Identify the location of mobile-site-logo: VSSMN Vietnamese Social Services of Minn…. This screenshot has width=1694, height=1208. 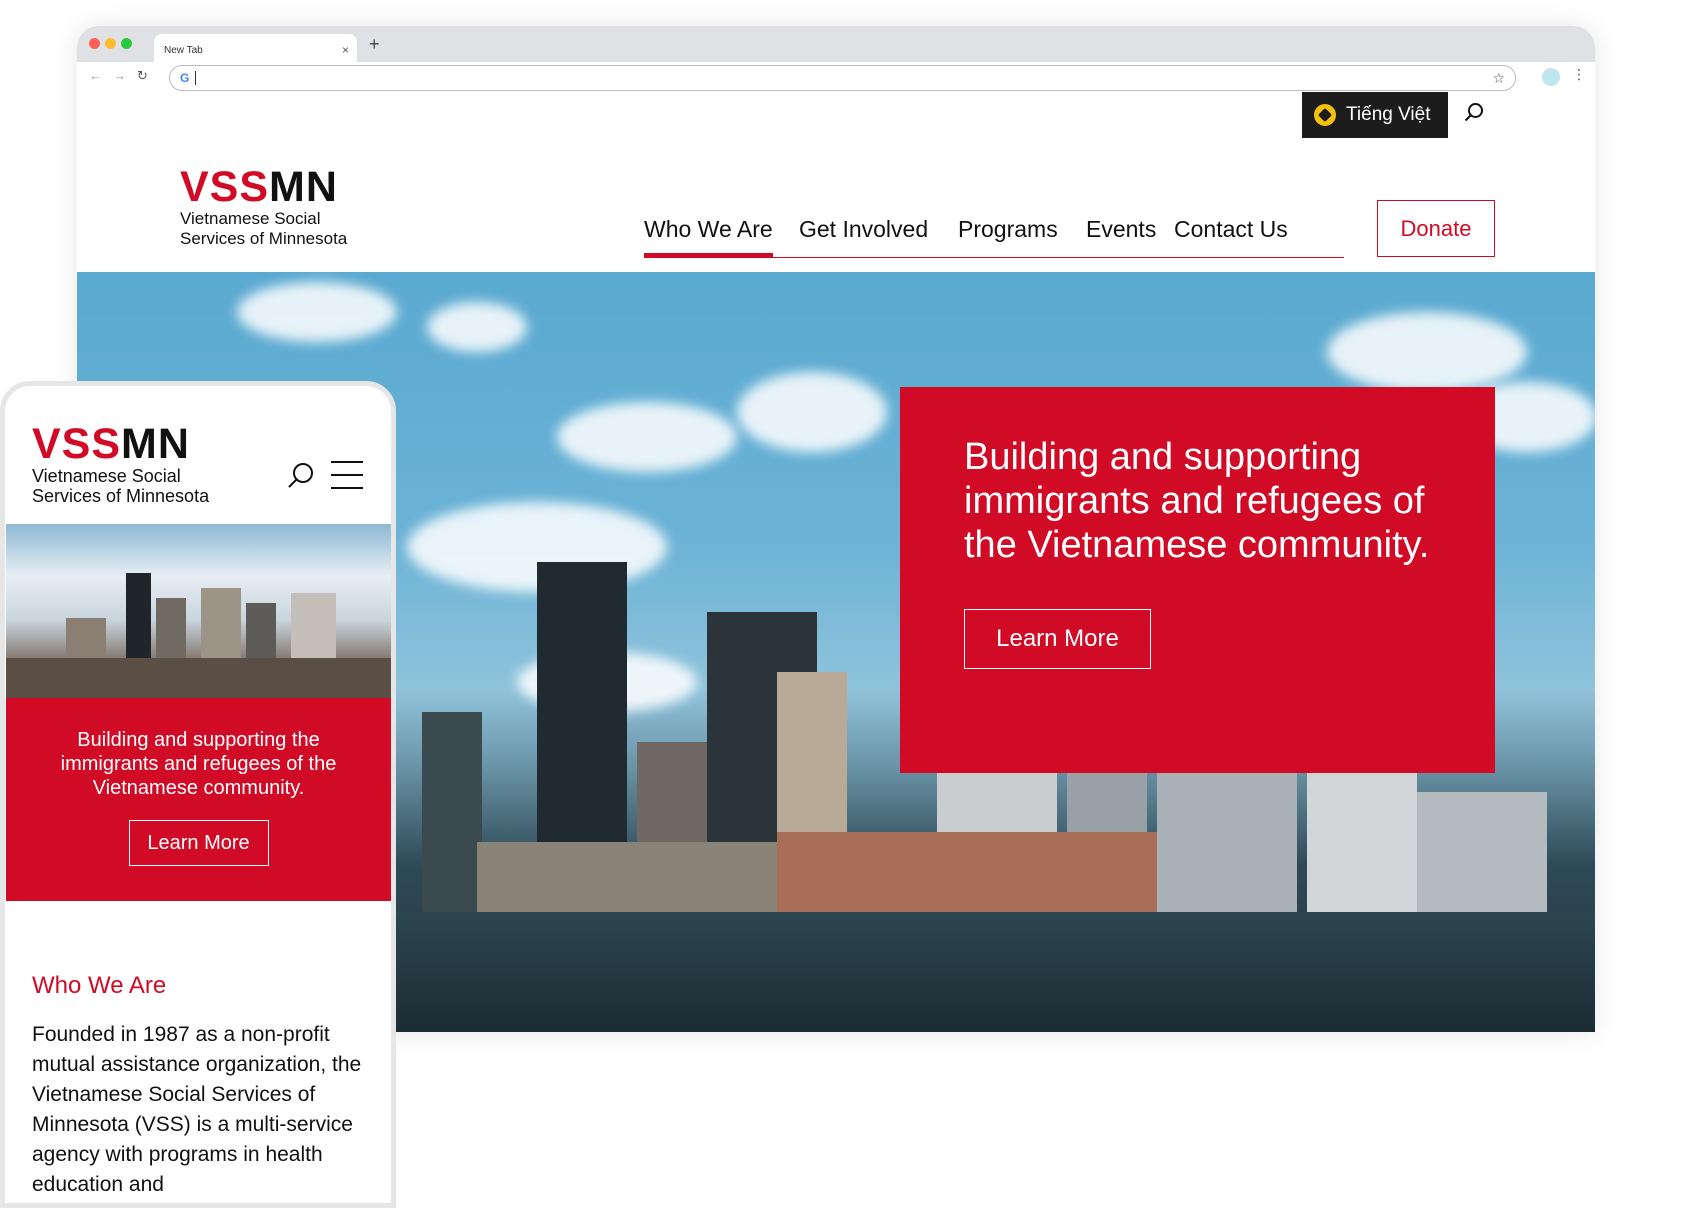
(121, 463).